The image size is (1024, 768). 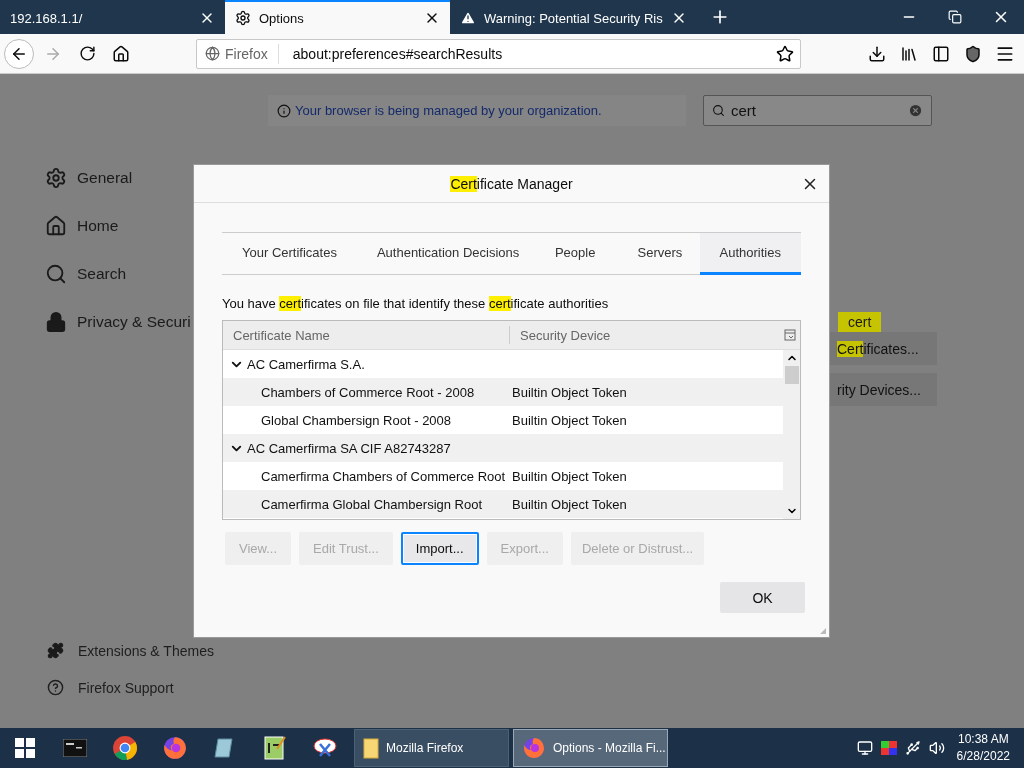 What do you see at coordinates (468, 18) in the screenshot?
I see `warning-icon` at bounding box center [468, 18].